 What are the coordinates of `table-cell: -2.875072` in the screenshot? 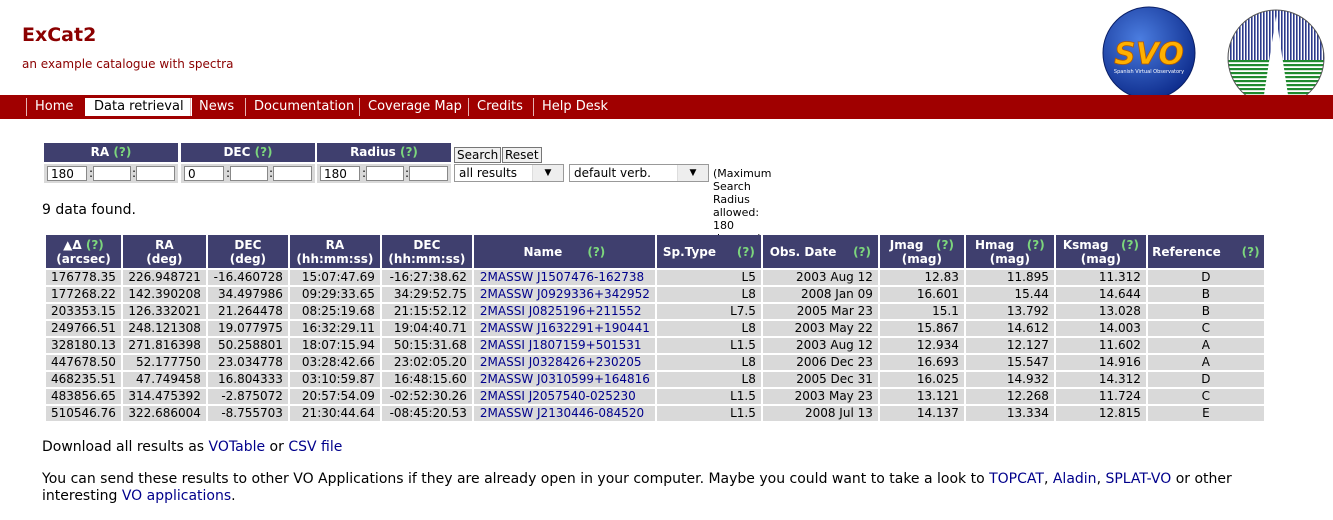 It's located at (247, 396).